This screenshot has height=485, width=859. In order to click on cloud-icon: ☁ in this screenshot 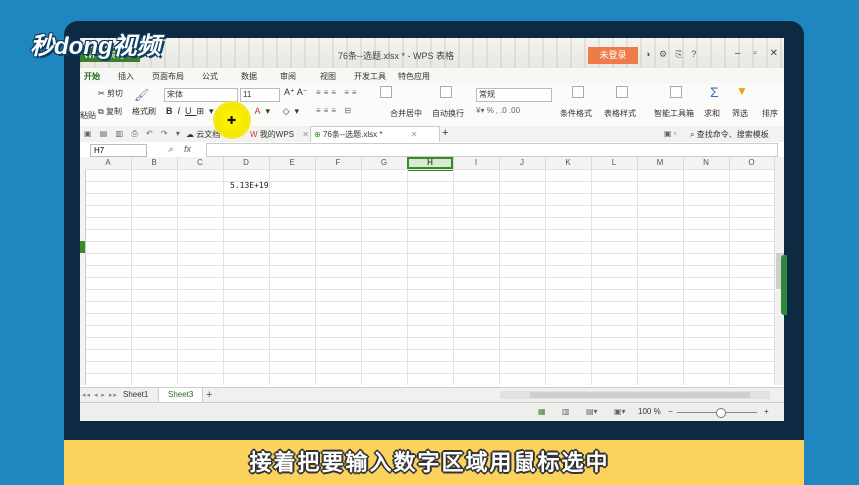, I will do `click(190, 134)`.